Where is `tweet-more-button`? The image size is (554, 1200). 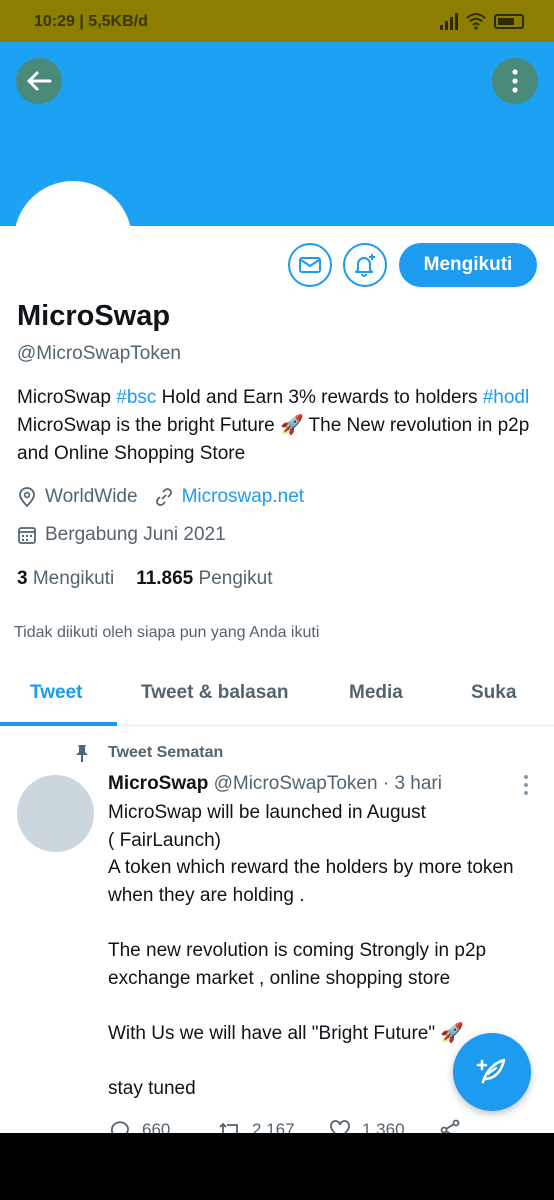 tweet-more-button is located at coordinates (526, 785).